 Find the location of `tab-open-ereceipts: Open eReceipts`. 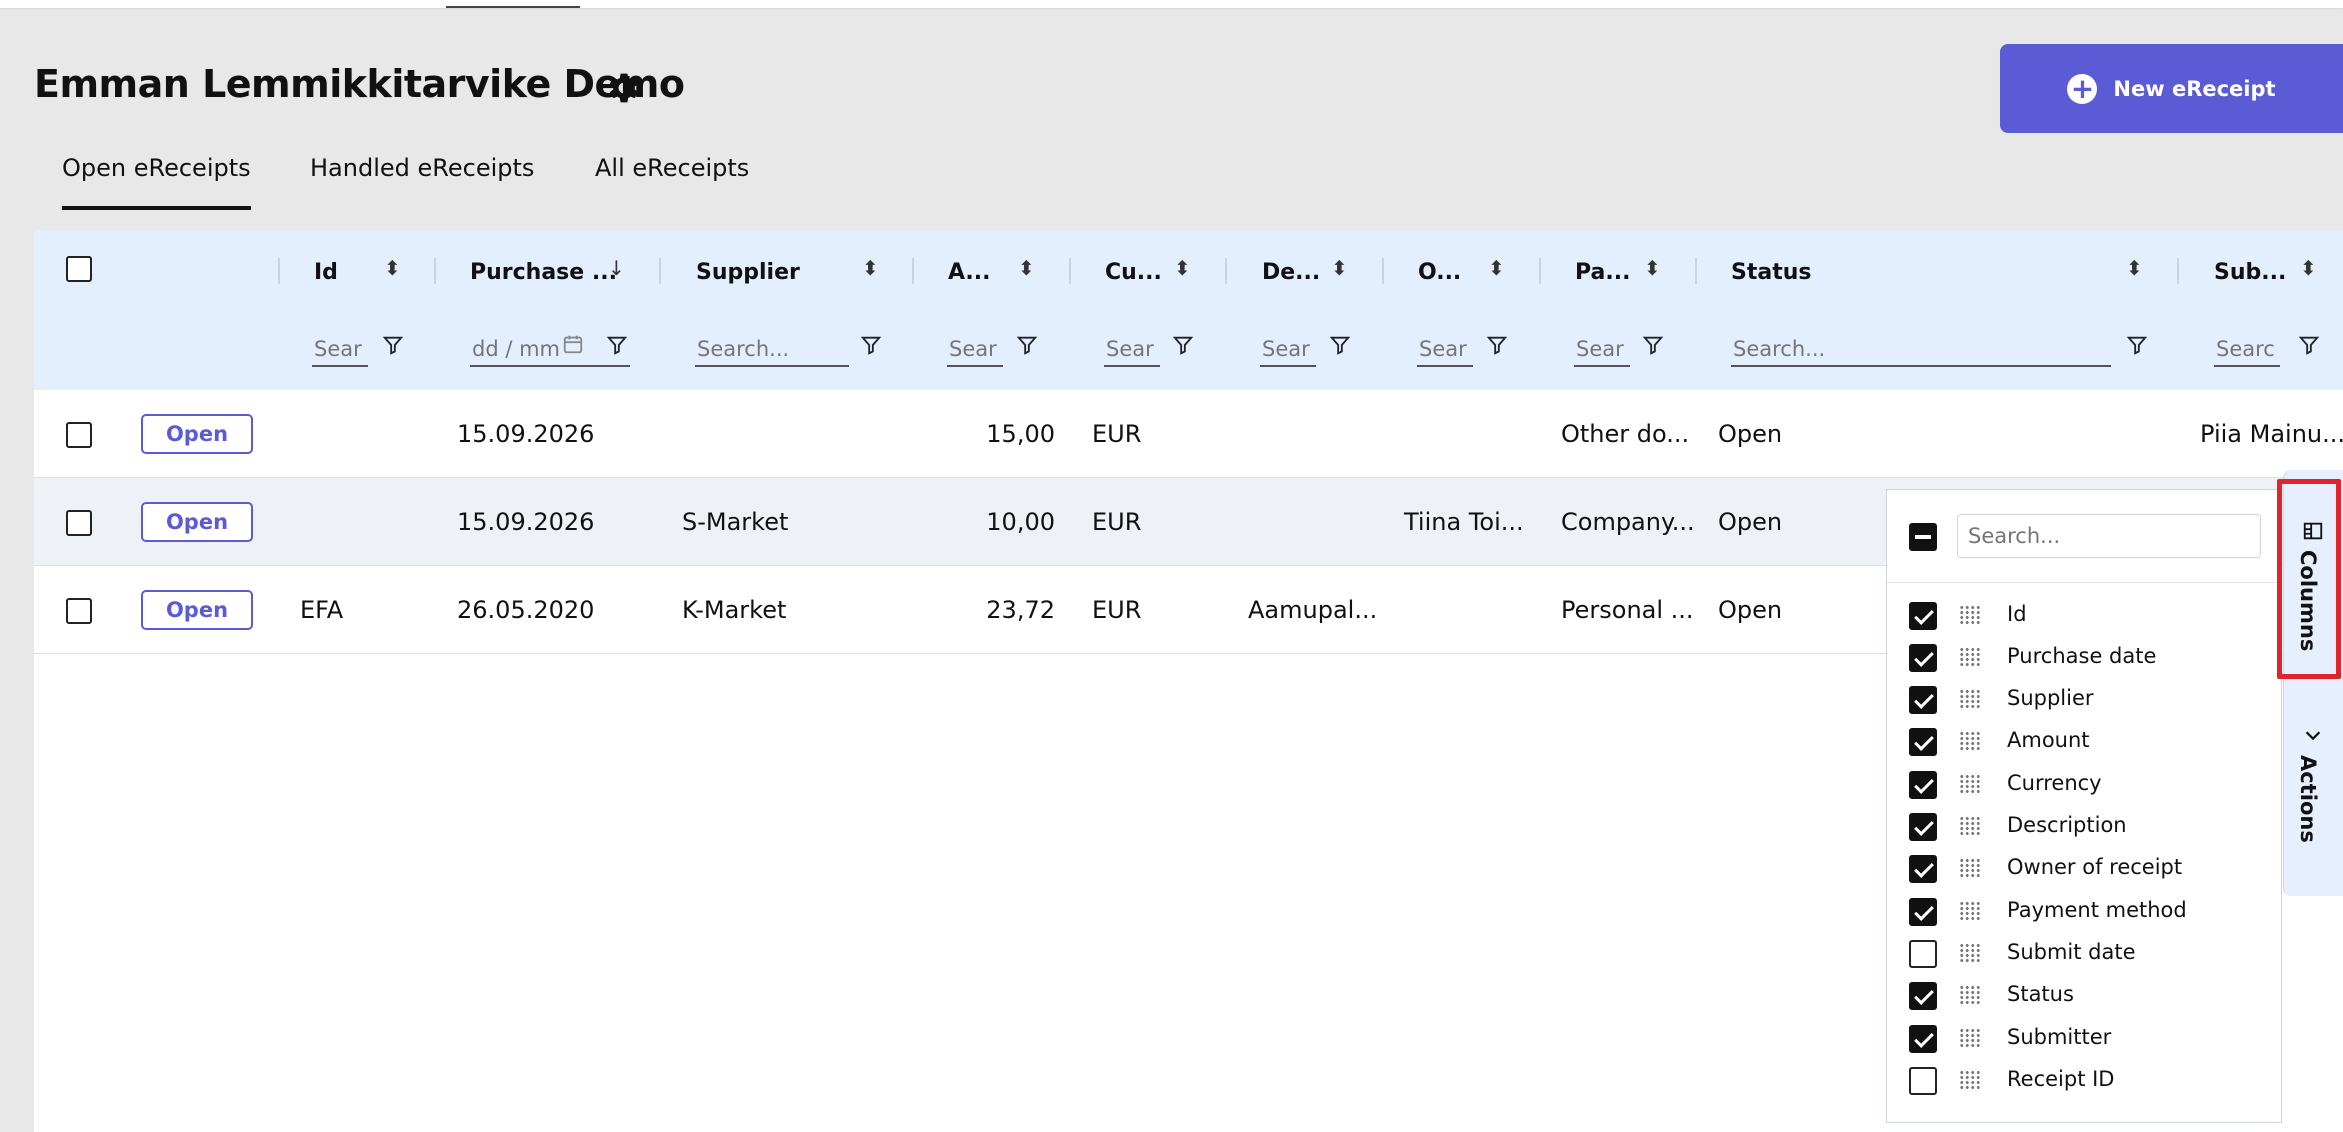

tab-open-ereceipts: Open eReceipts is located at coordinates (156, 182).